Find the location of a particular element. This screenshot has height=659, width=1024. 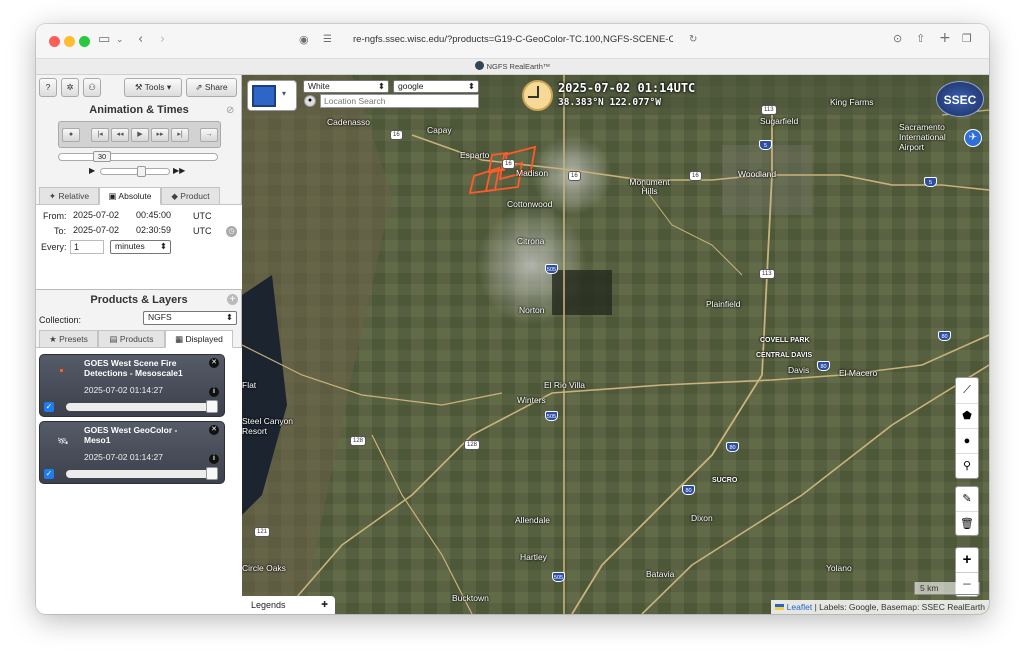

download-icon: ⊙ is located at coordinates (897, 38).